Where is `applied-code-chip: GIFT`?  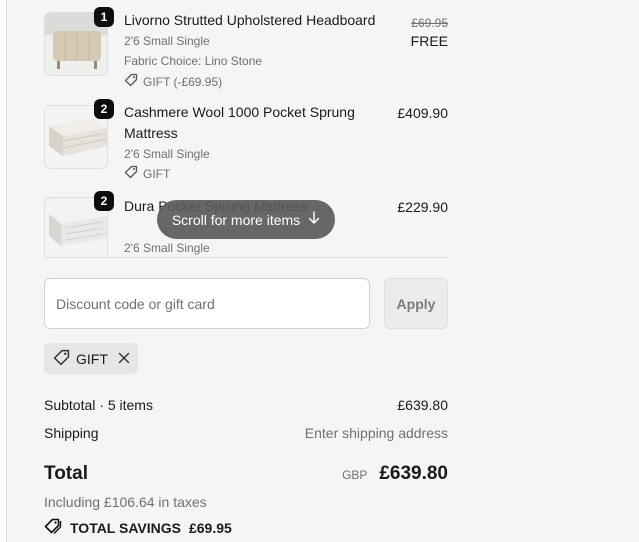
applied-code-chip: GIFT is located at coordinates (91, 358).